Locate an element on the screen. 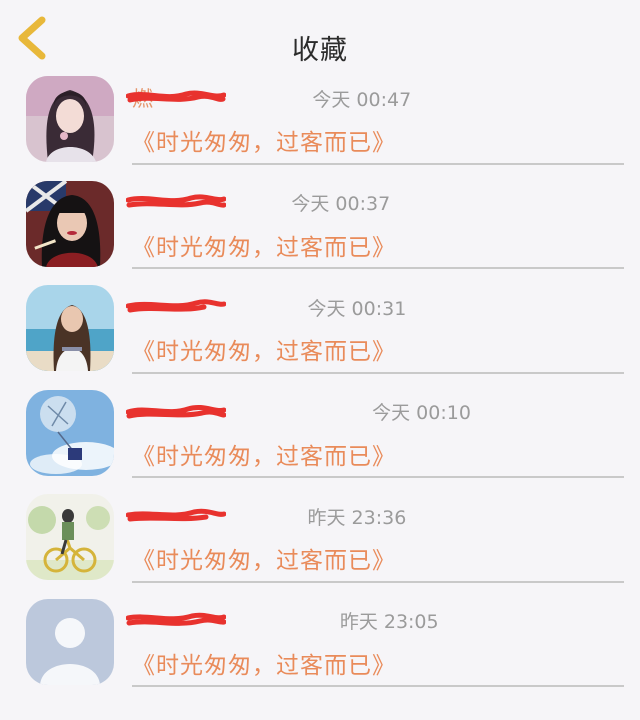 This screenshot has width=640, height=720. list-item: ░░░░░░░░░░ 昨天 23:36 《时光匆匆，过客而已》 is located at coordinates (320, 536).